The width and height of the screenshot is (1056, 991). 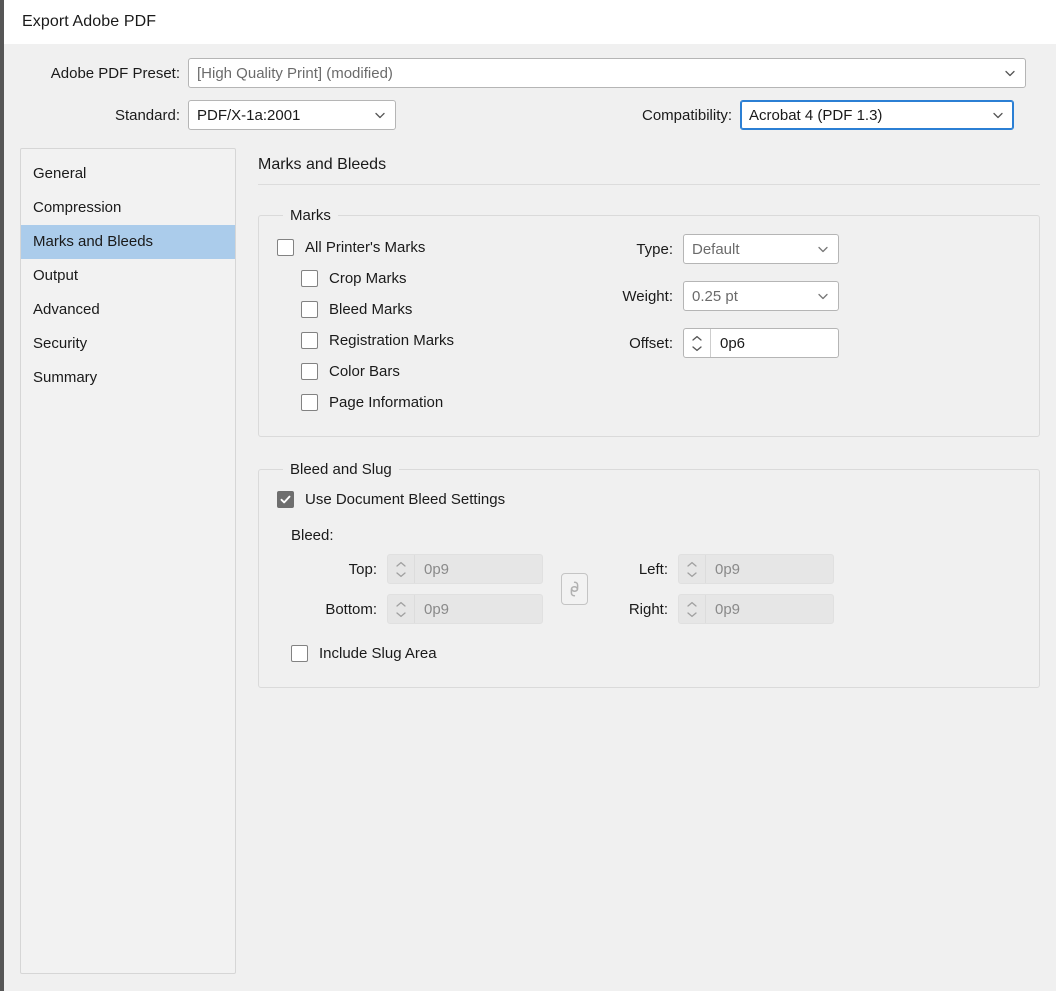 I want to click on bleed-right-label: Right:, so click(x=648, y=609).